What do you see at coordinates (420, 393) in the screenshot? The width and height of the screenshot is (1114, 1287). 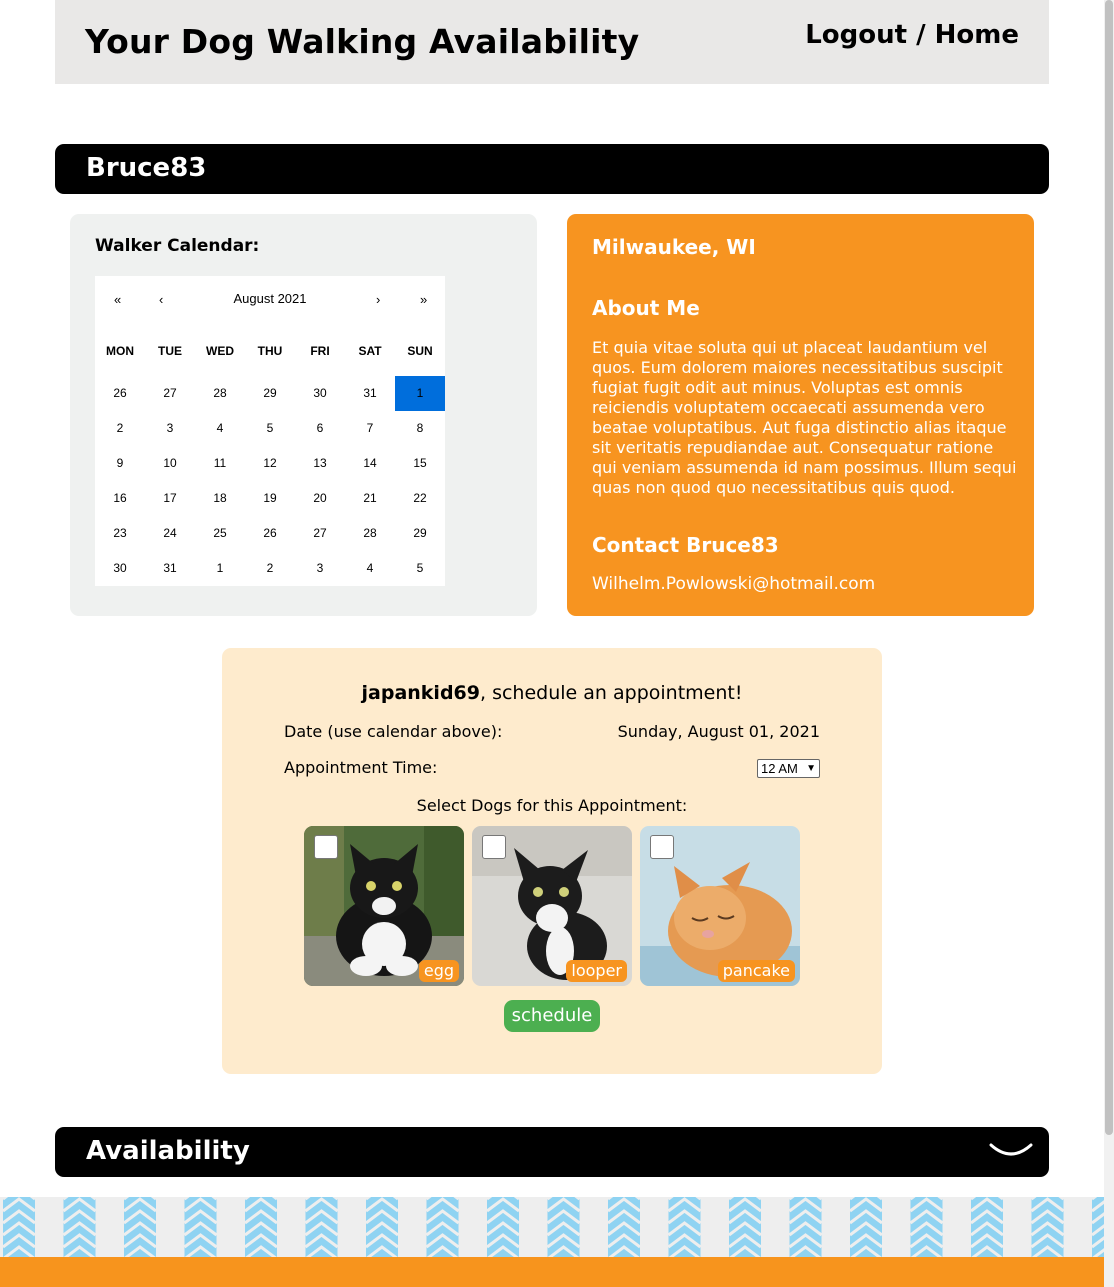 I see `calendar-day-selected: 1` at bounding box center [420, 393].